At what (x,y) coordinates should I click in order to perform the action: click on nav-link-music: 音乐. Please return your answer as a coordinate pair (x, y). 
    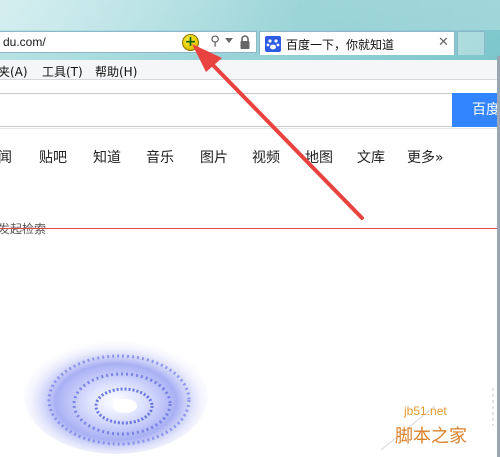
    Looking at the image, I should click on (160, 157).